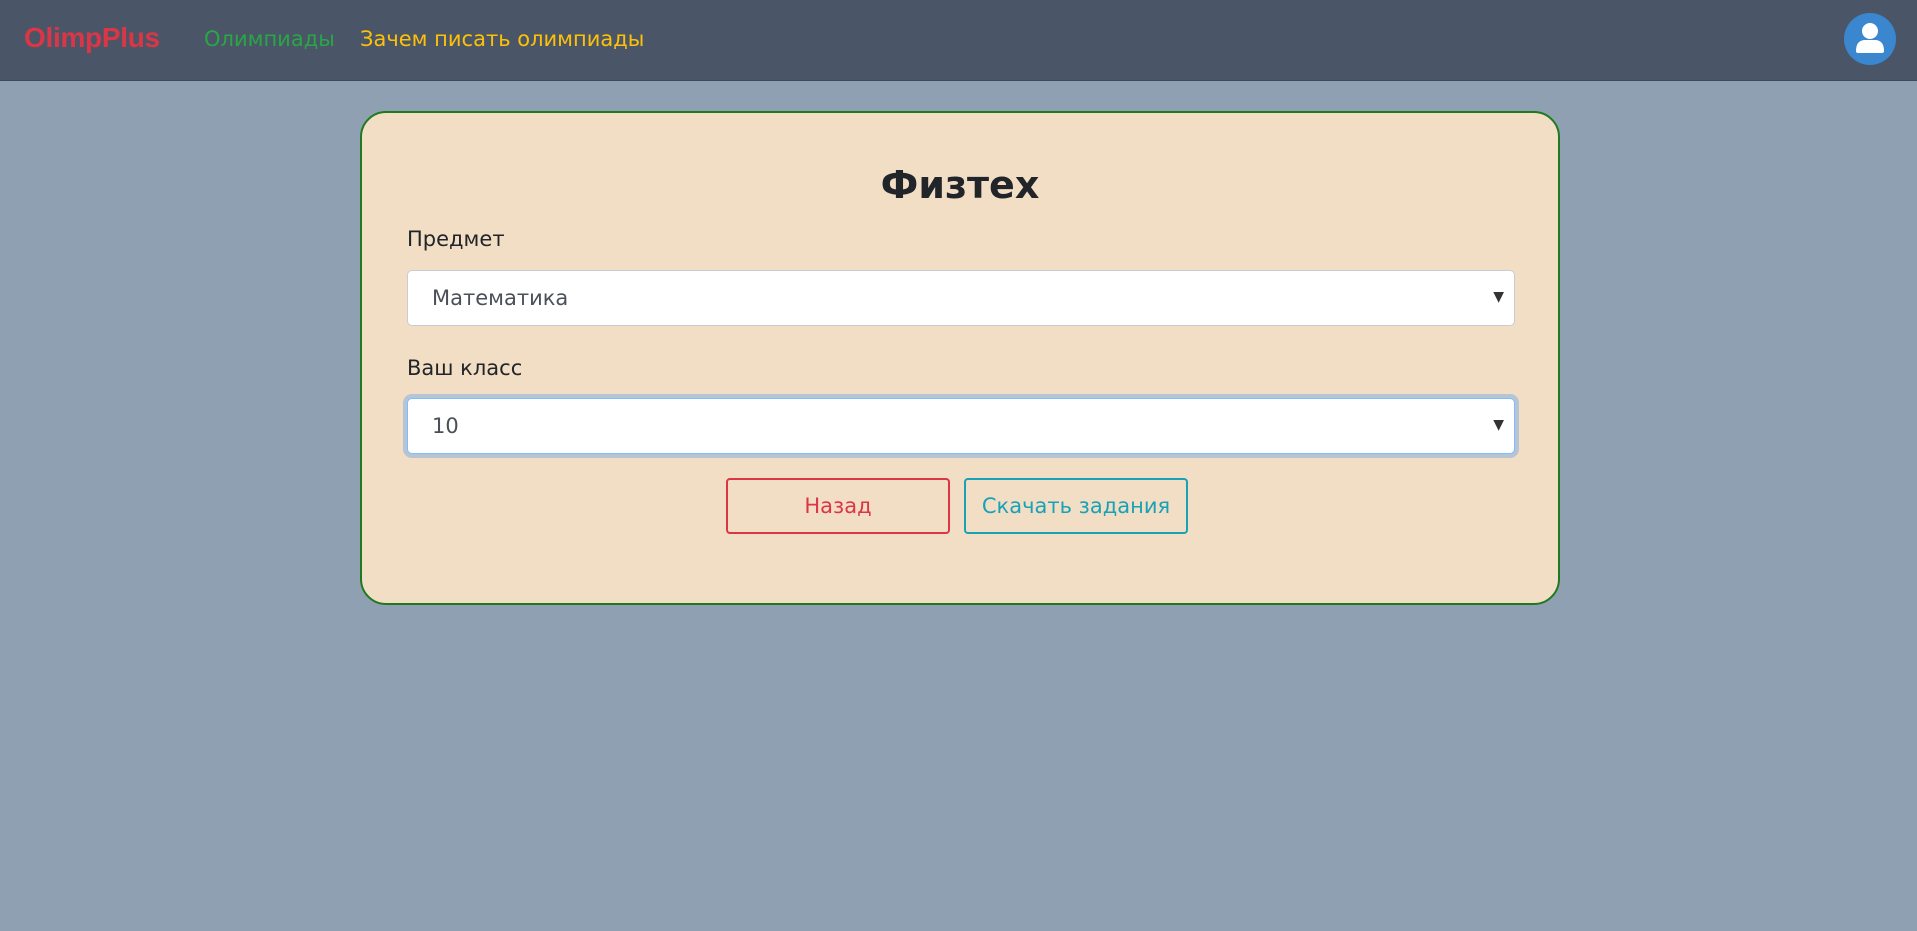 This screenshot has width=1917, height=931. I want to click on grade-label: Ваш класс, so click(465, 368).